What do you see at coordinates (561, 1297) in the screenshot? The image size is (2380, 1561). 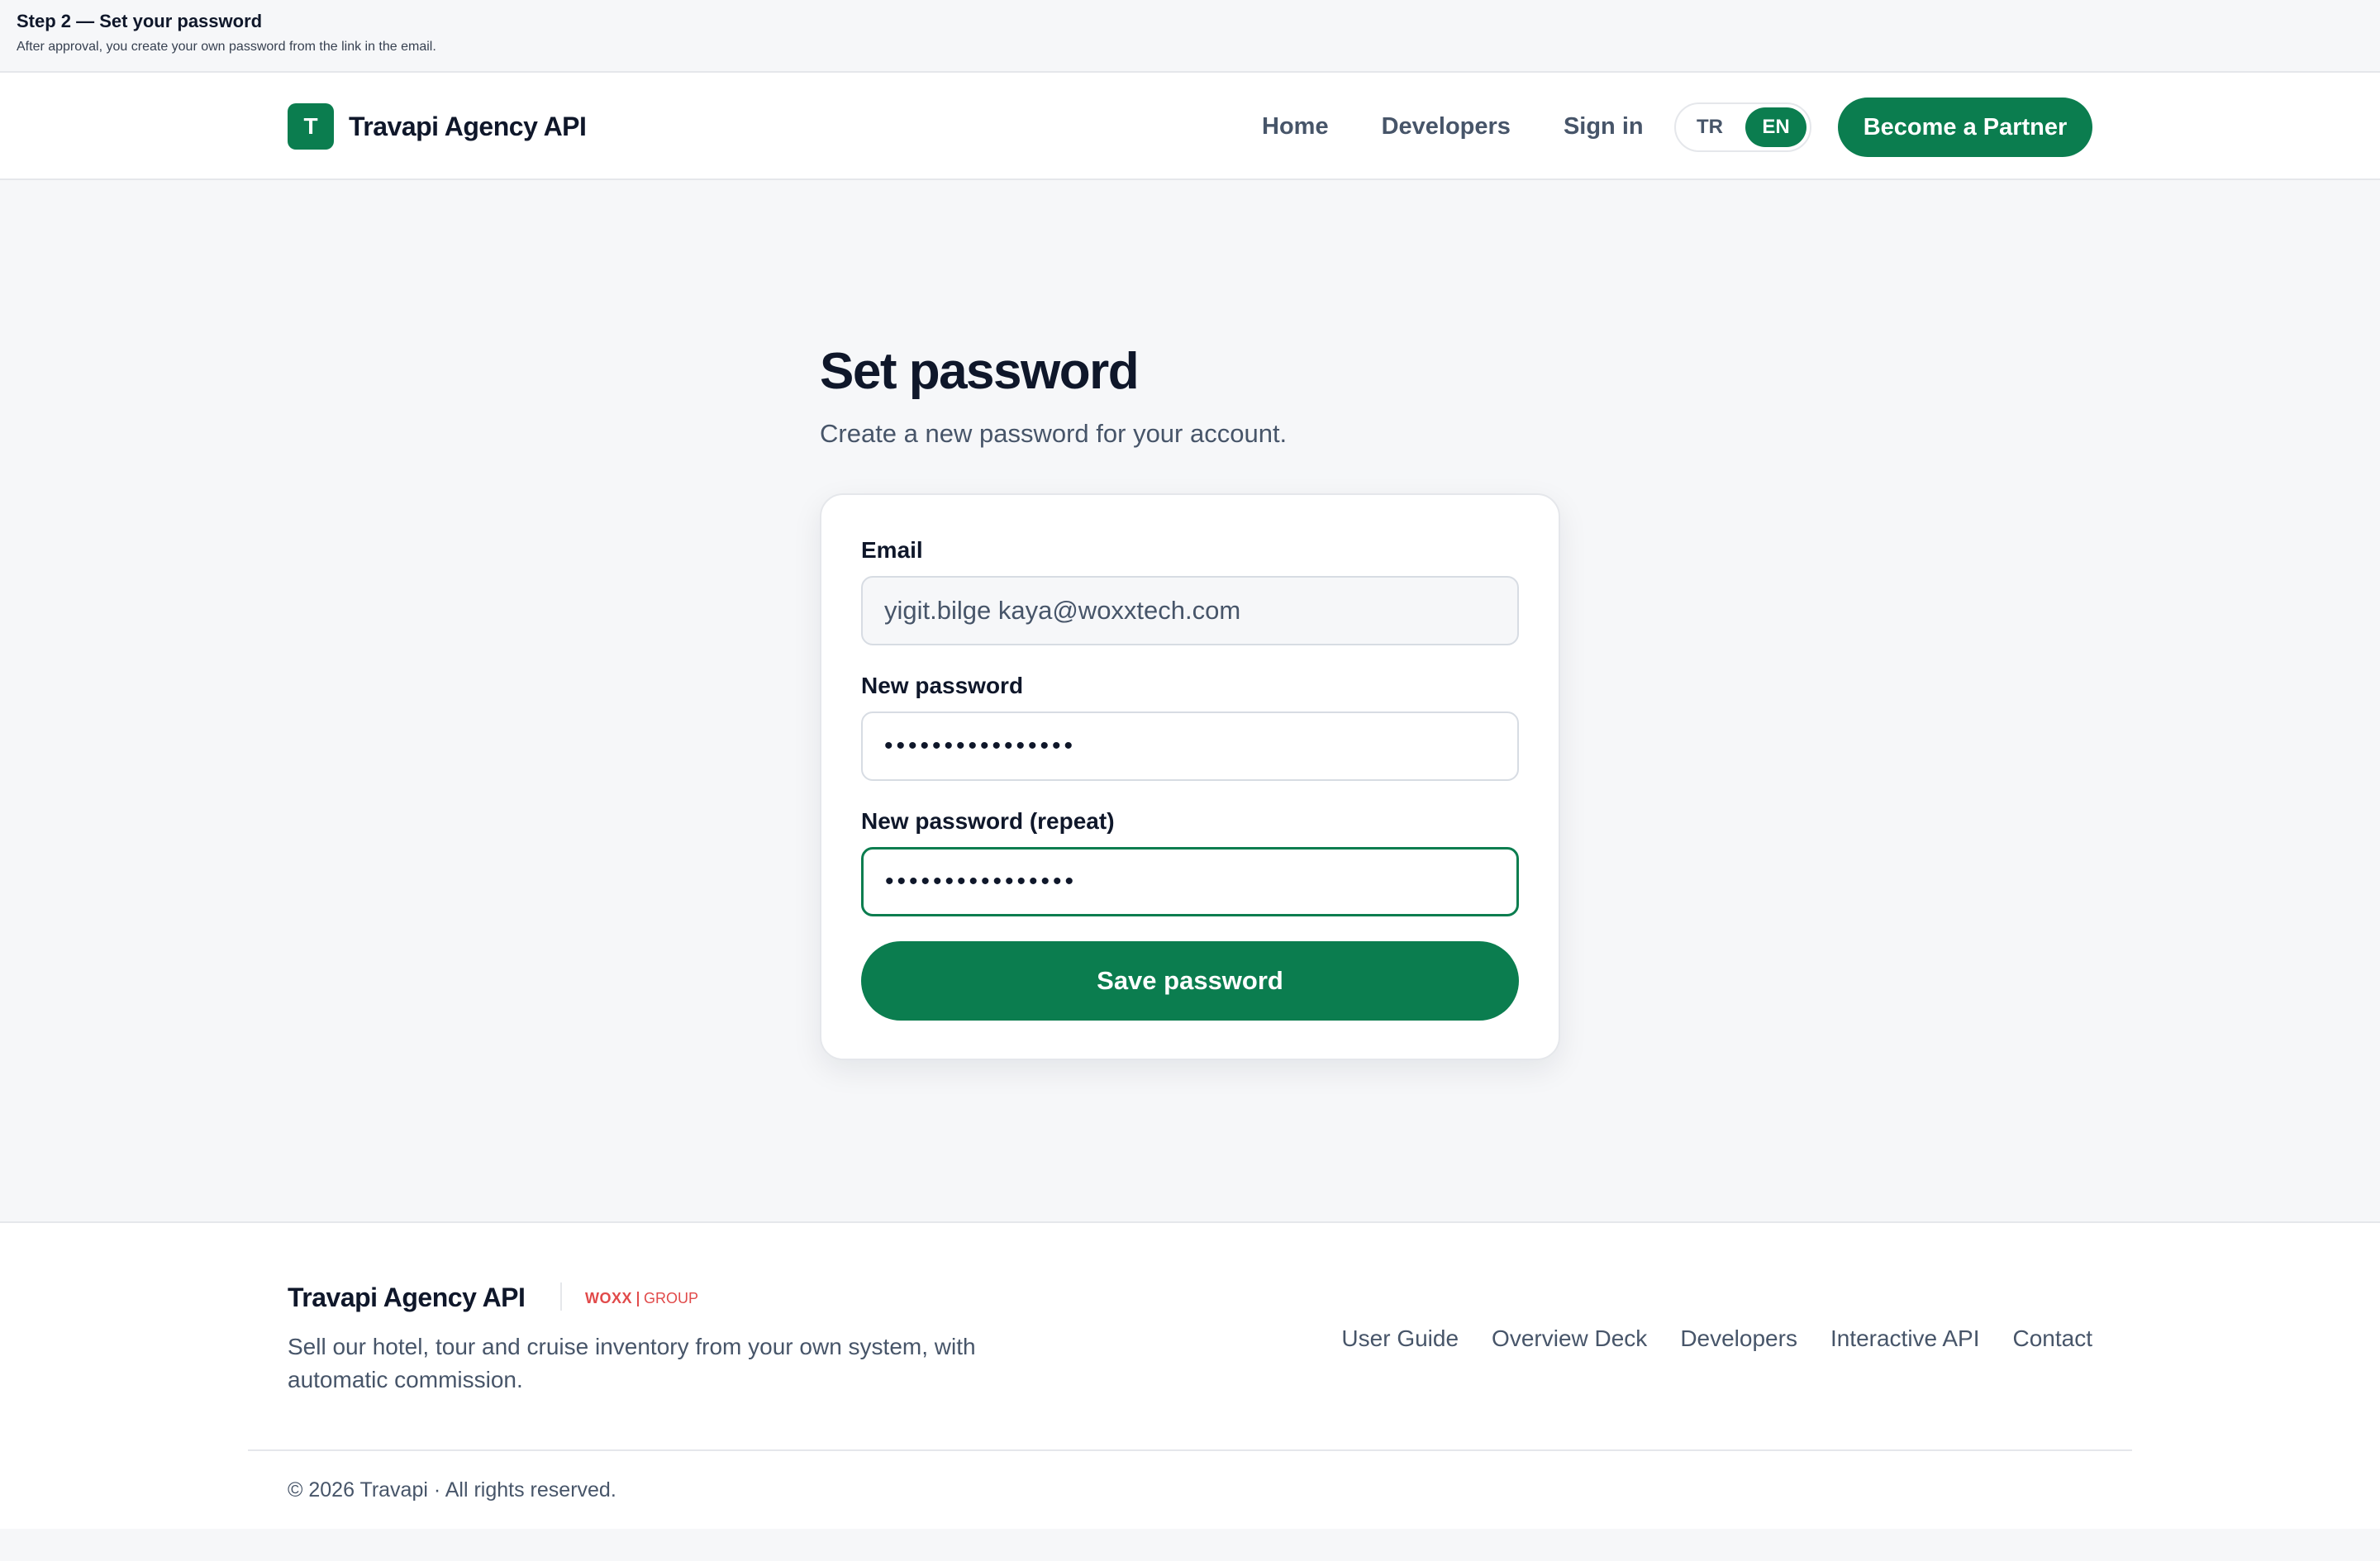 I see `footer-brand-divider` at bounding box center [561, 1297].